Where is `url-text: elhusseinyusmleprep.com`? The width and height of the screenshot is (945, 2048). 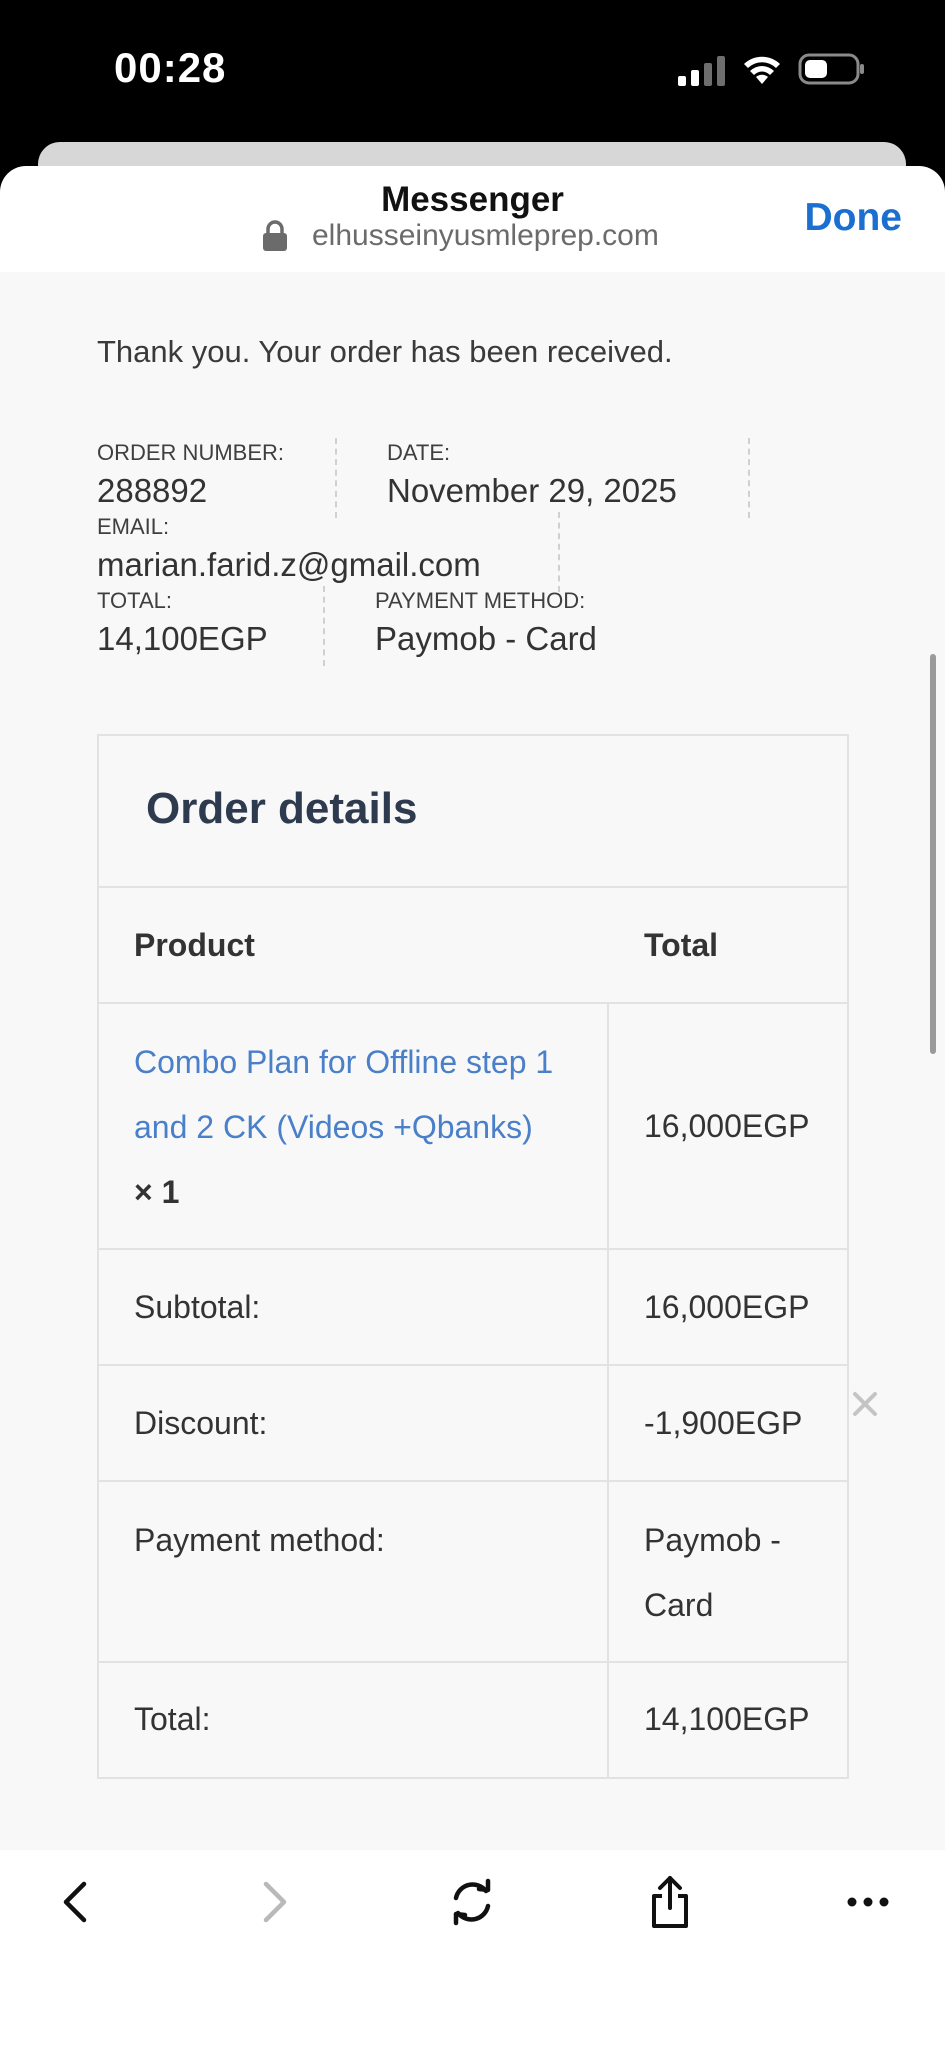 url-text: elhusseinyusmleprep.com is located at coordinates (485, 235).